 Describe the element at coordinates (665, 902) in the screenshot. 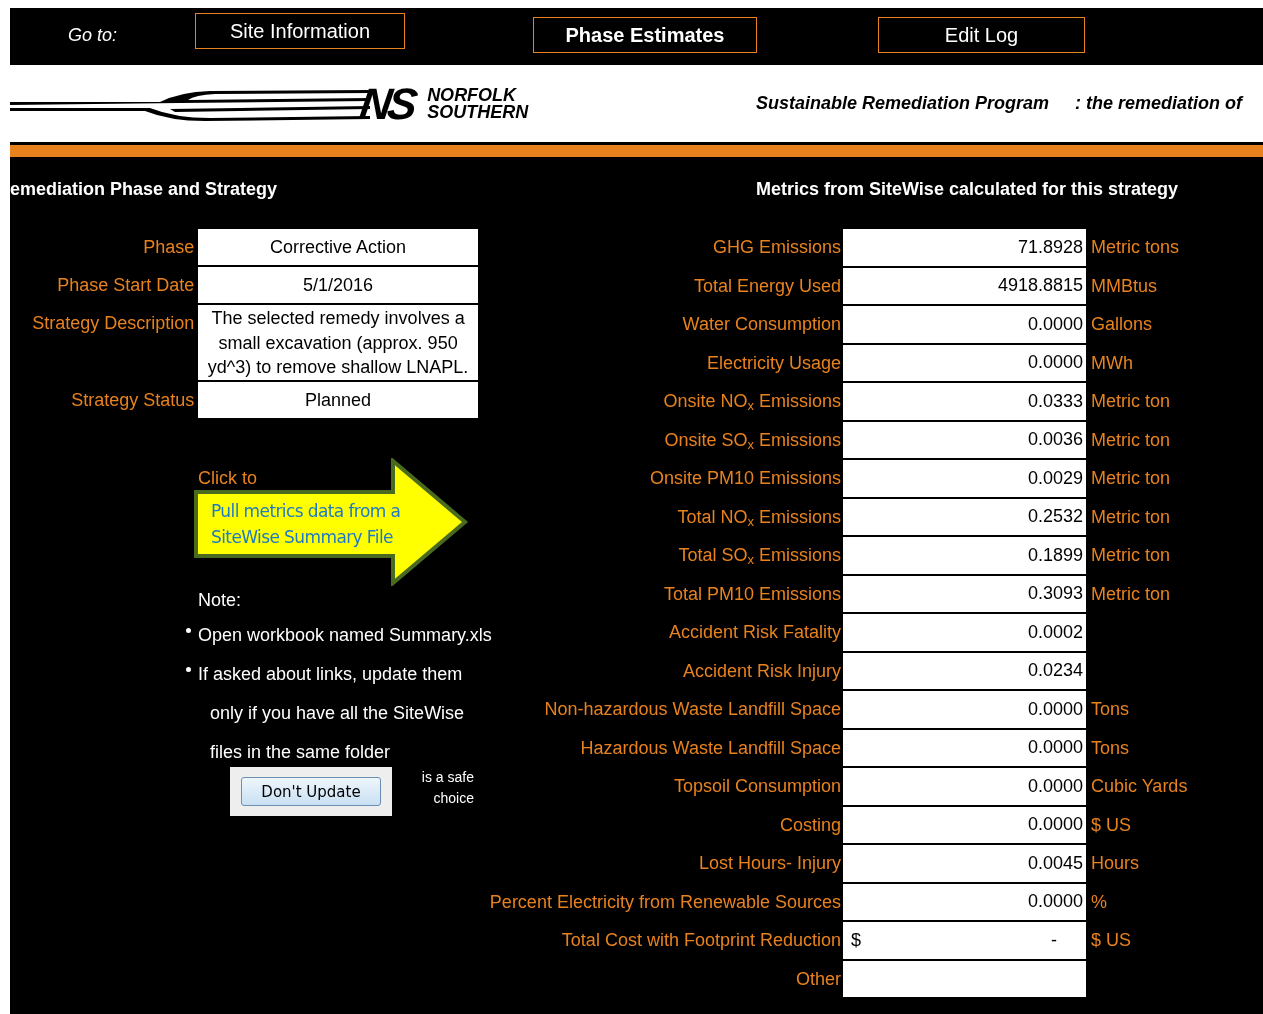

I see `metric-label: Percent Electricity from Renewable Sources` at that location.